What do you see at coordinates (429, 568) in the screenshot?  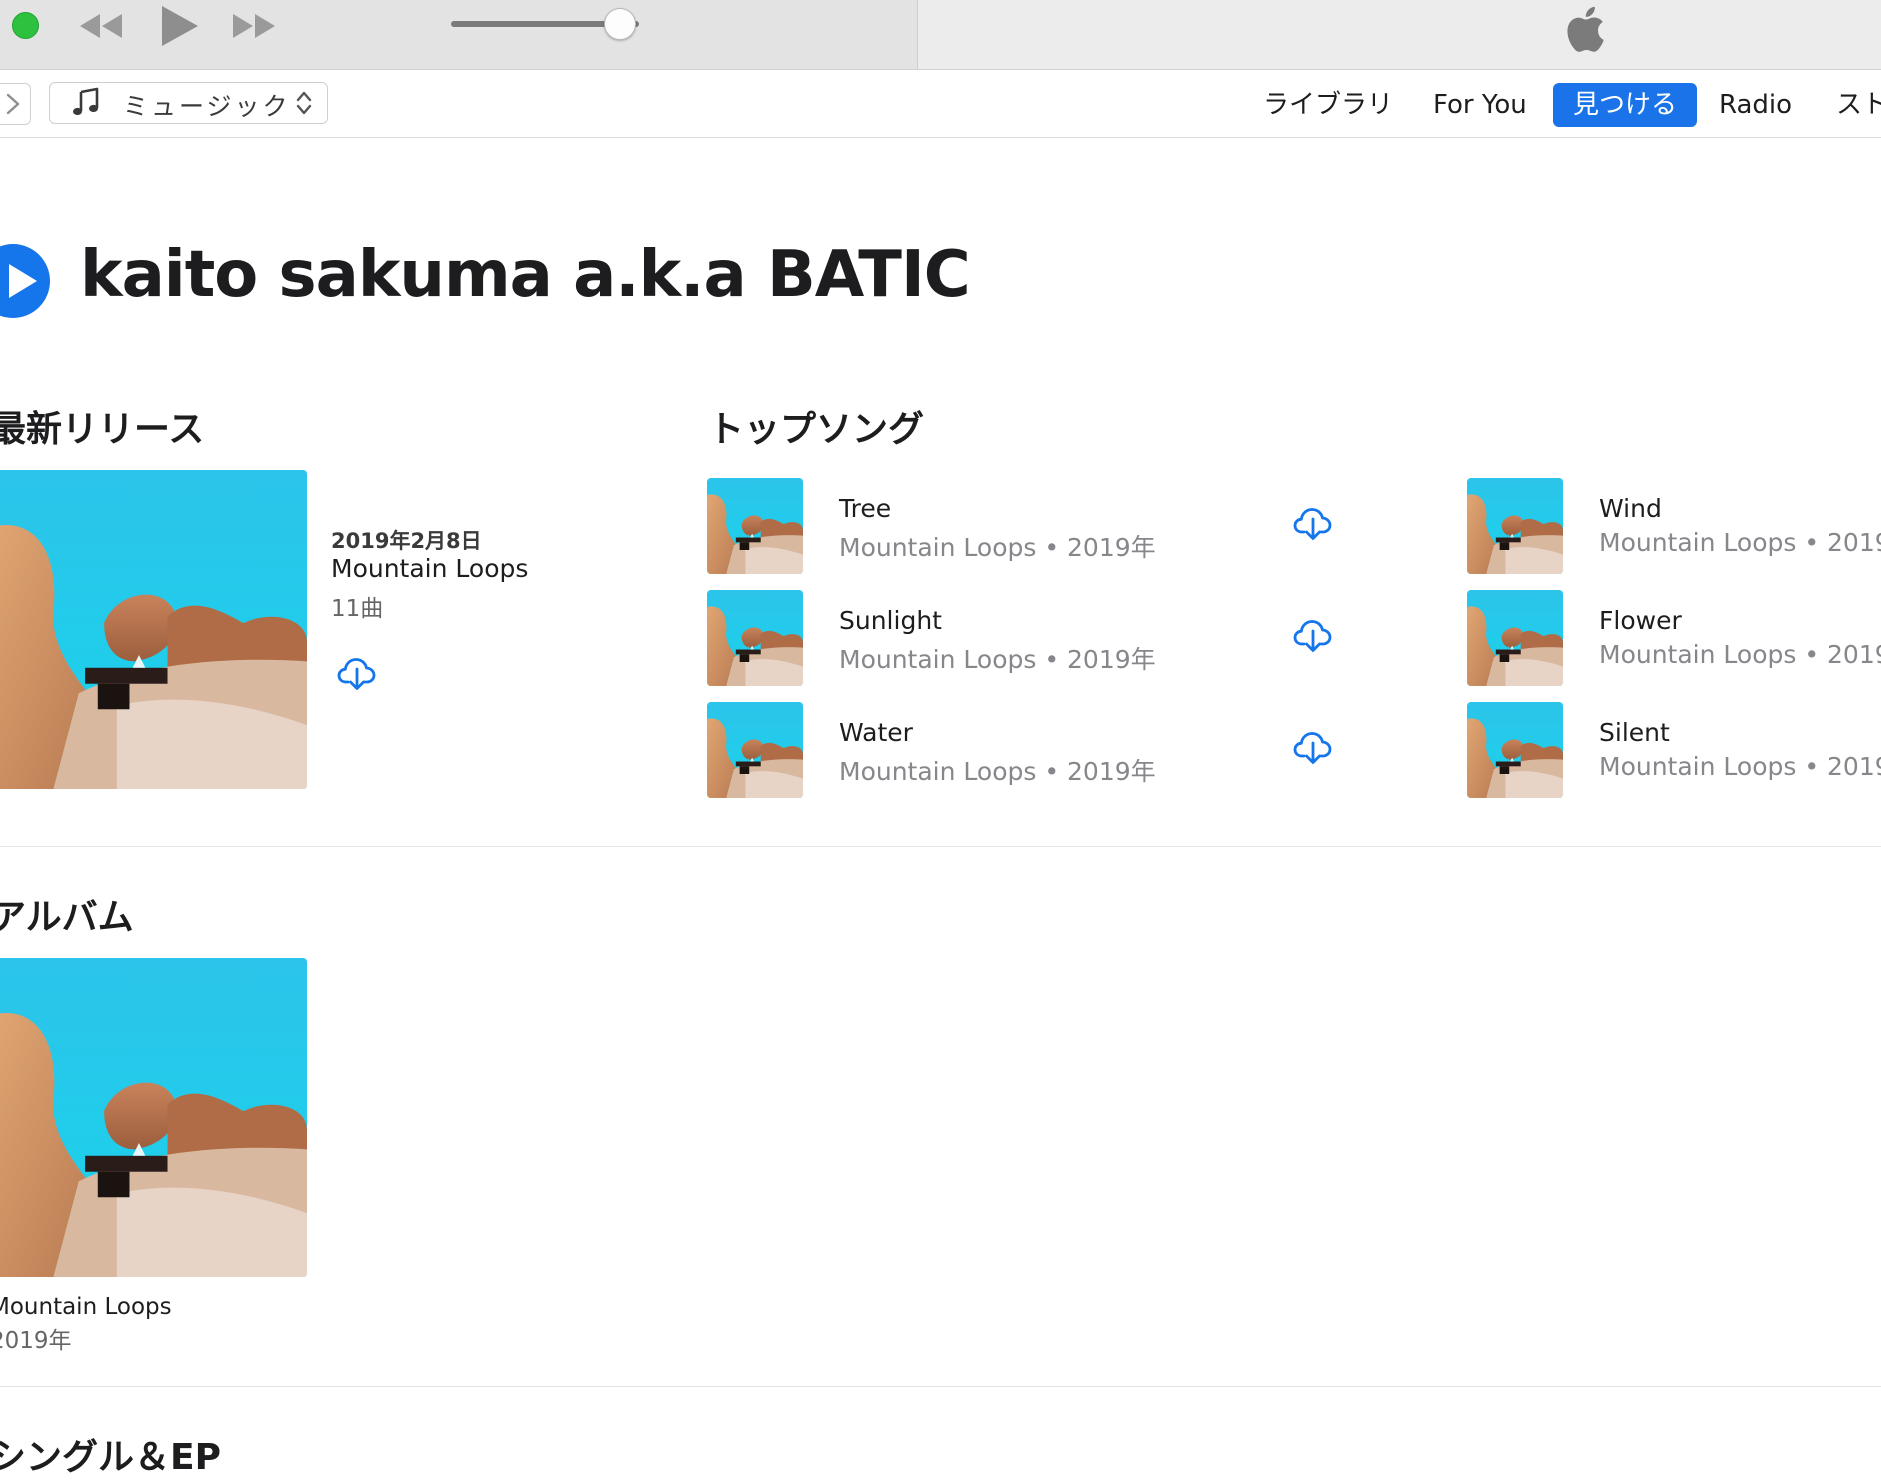 I see `latest-release-title: Mountain Loops` at bounding box center [429, 568].